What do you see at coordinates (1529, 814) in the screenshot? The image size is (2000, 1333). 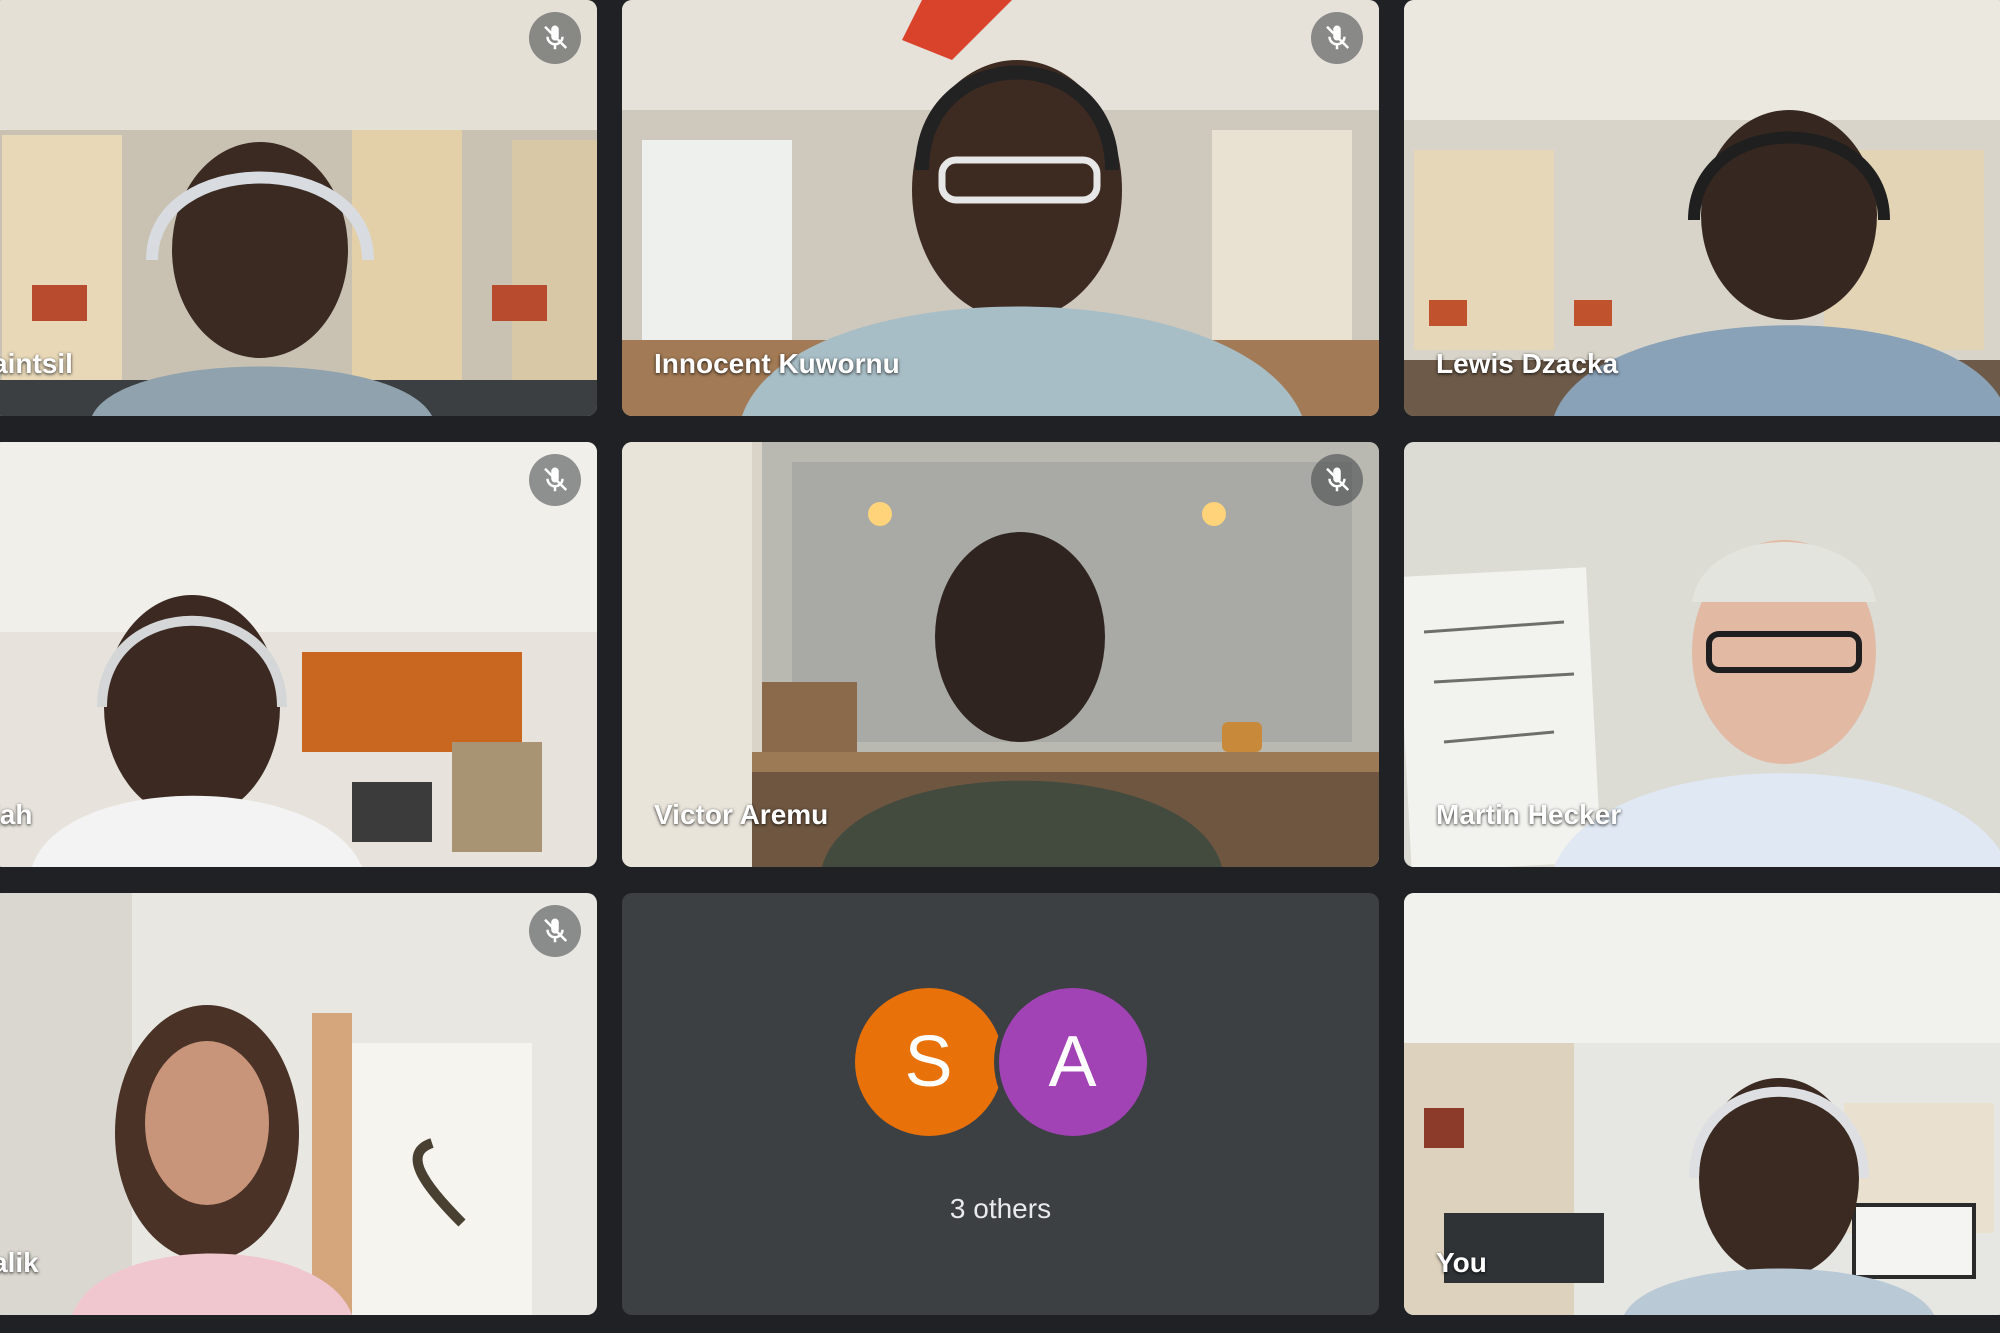 I see `participant-name: Martin Hecker` at bounding box center [1529, 814].